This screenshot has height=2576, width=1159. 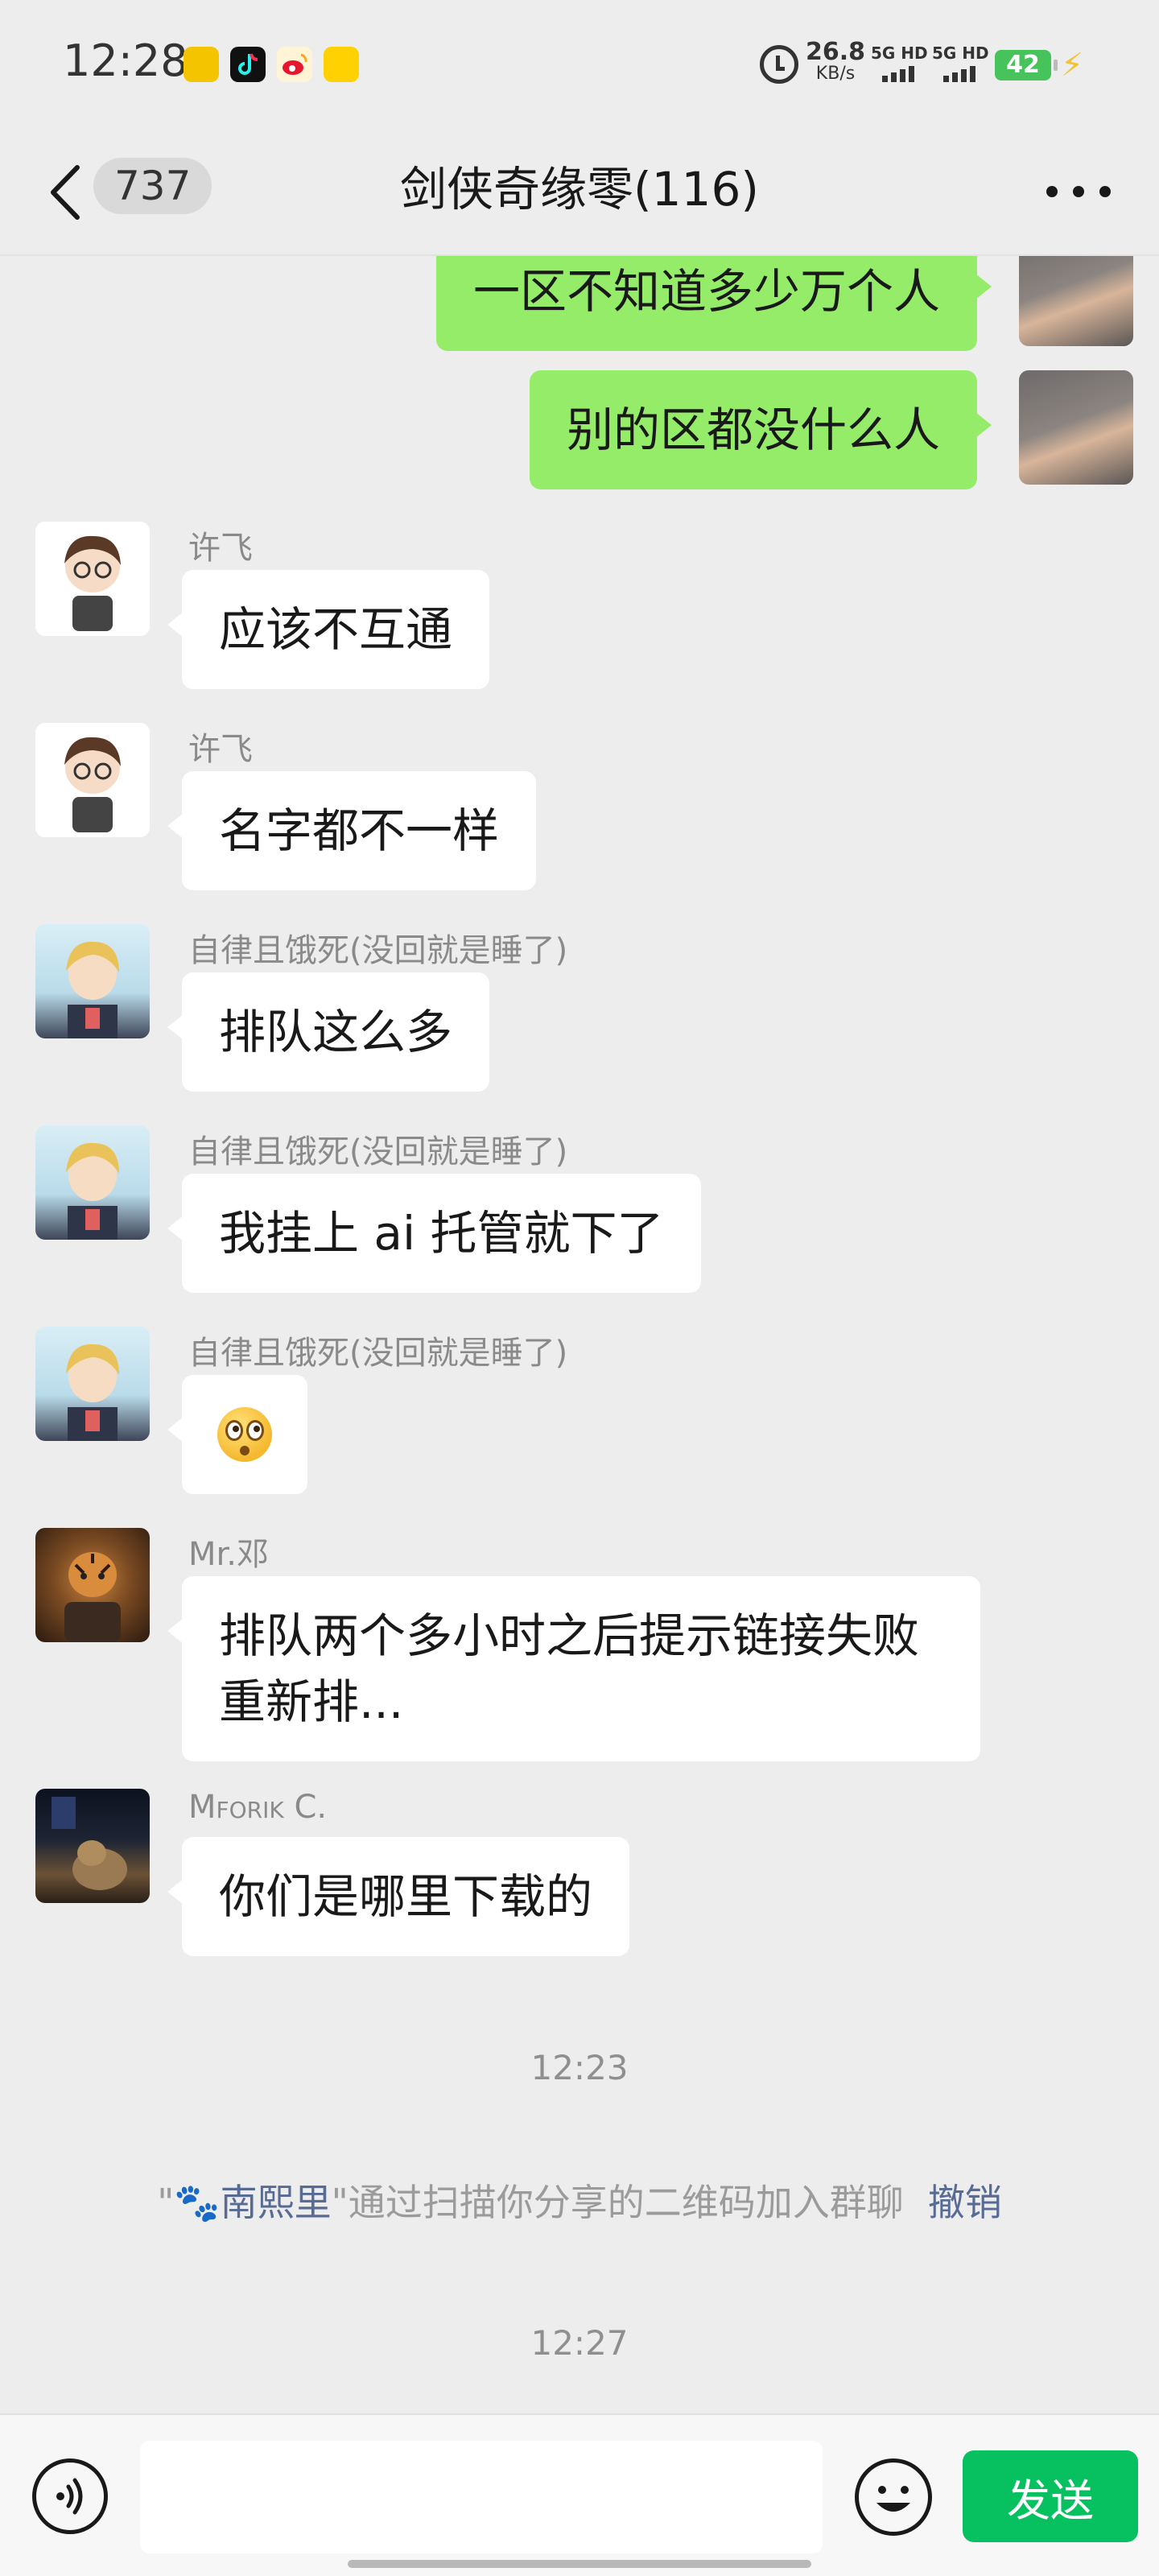 I want to click on chat-title: 剑侠奇缘零(116), so click(x=579, y=189).